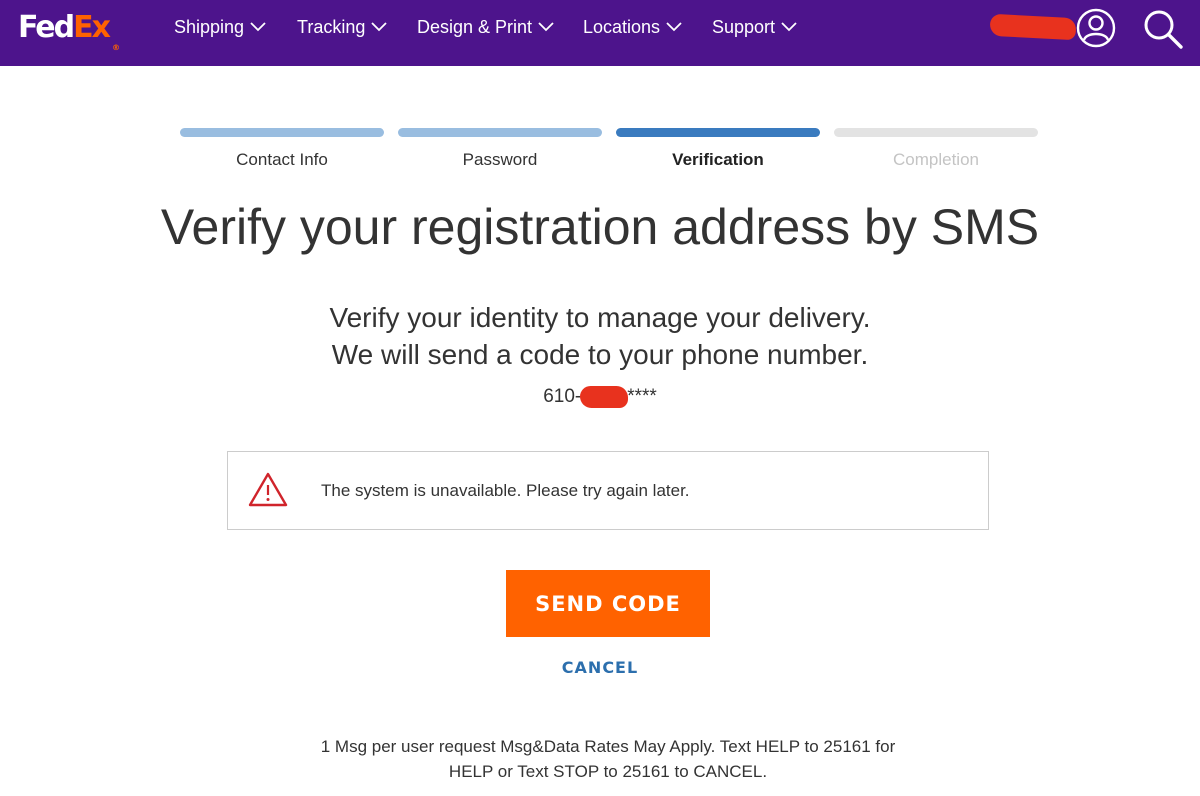 This screenshot has height=796, width=1200. What do you see at coordinates (642, 397) in the screenshot?
I see `phone-suffix: ****` at bounding box center [642, 397].